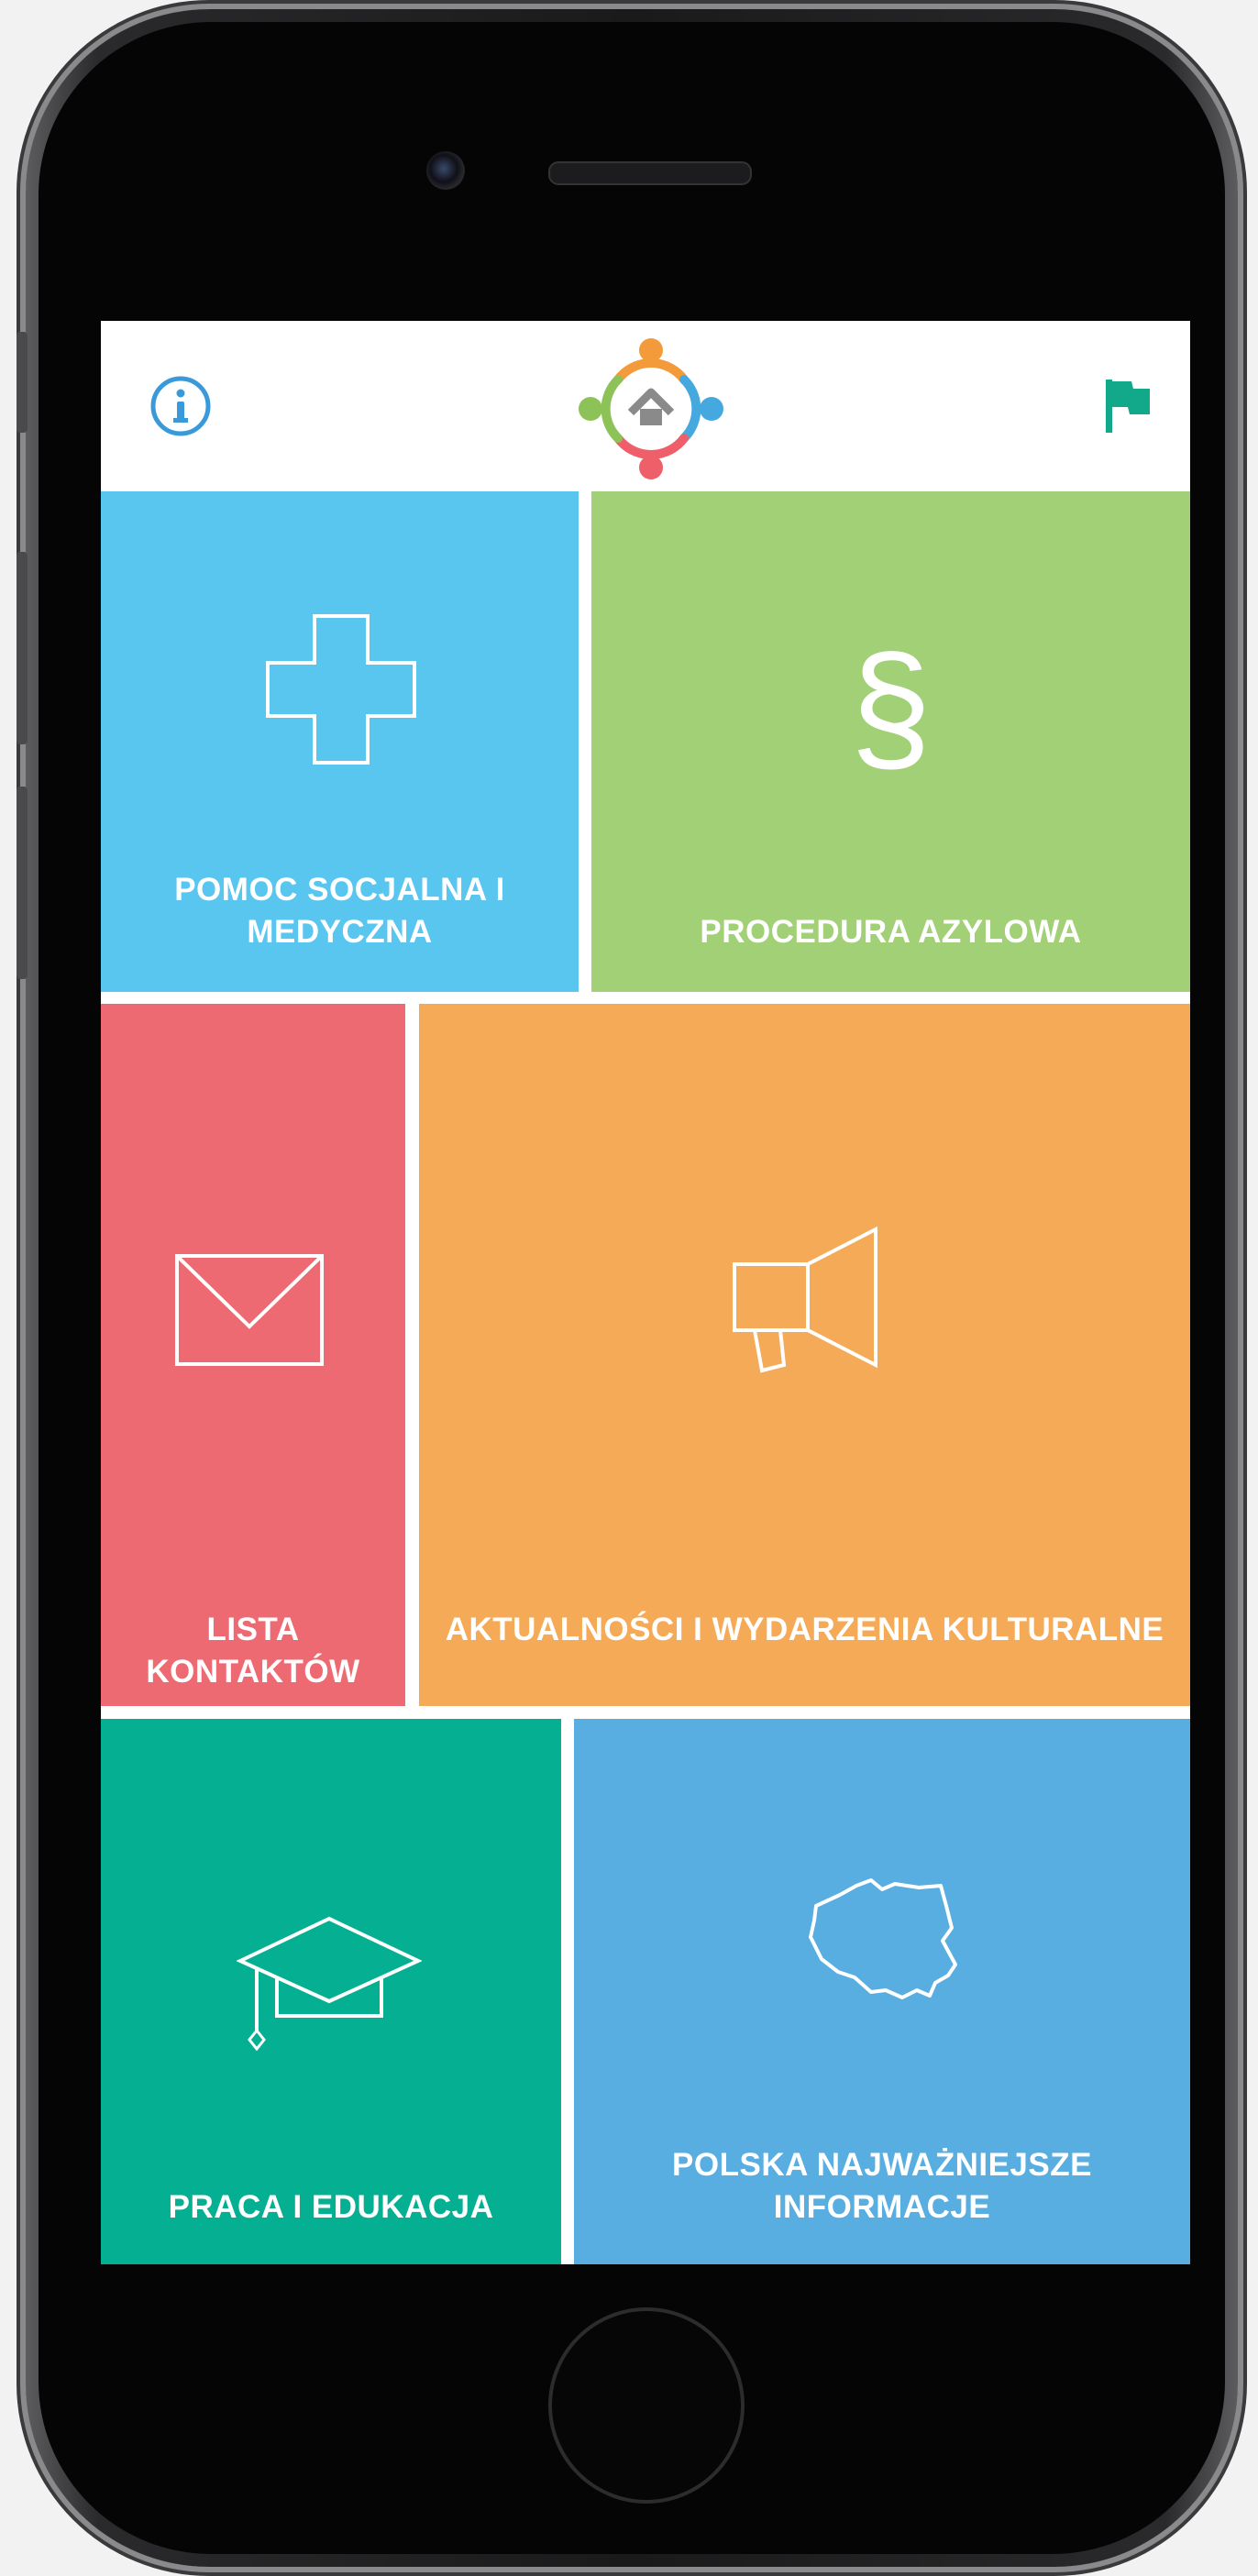 Image resolution: width=1258 pixels, height=2576 pixels. Describe the element at coordinates (340, 911) in the screenshot. I see `tile-label-social-medical: POMOC SOCJALNA I MEDYCZNA` at that location.